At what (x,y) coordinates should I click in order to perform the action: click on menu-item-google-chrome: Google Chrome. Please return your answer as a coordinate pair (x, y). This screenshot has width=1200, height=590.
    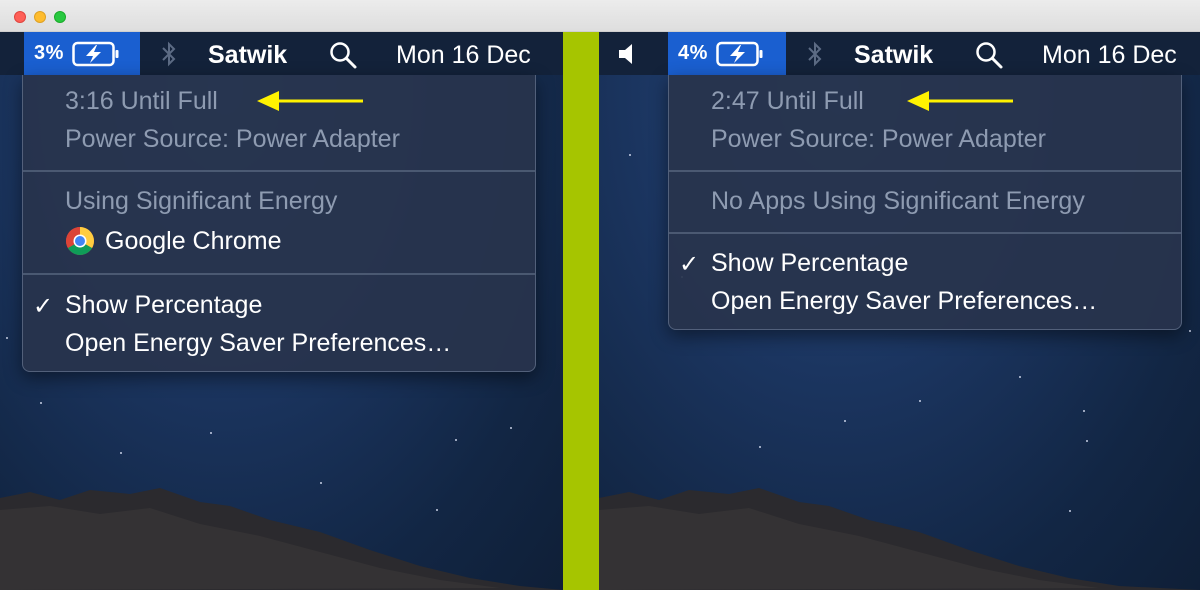
    Looking at the image, I should click on (193, 241).